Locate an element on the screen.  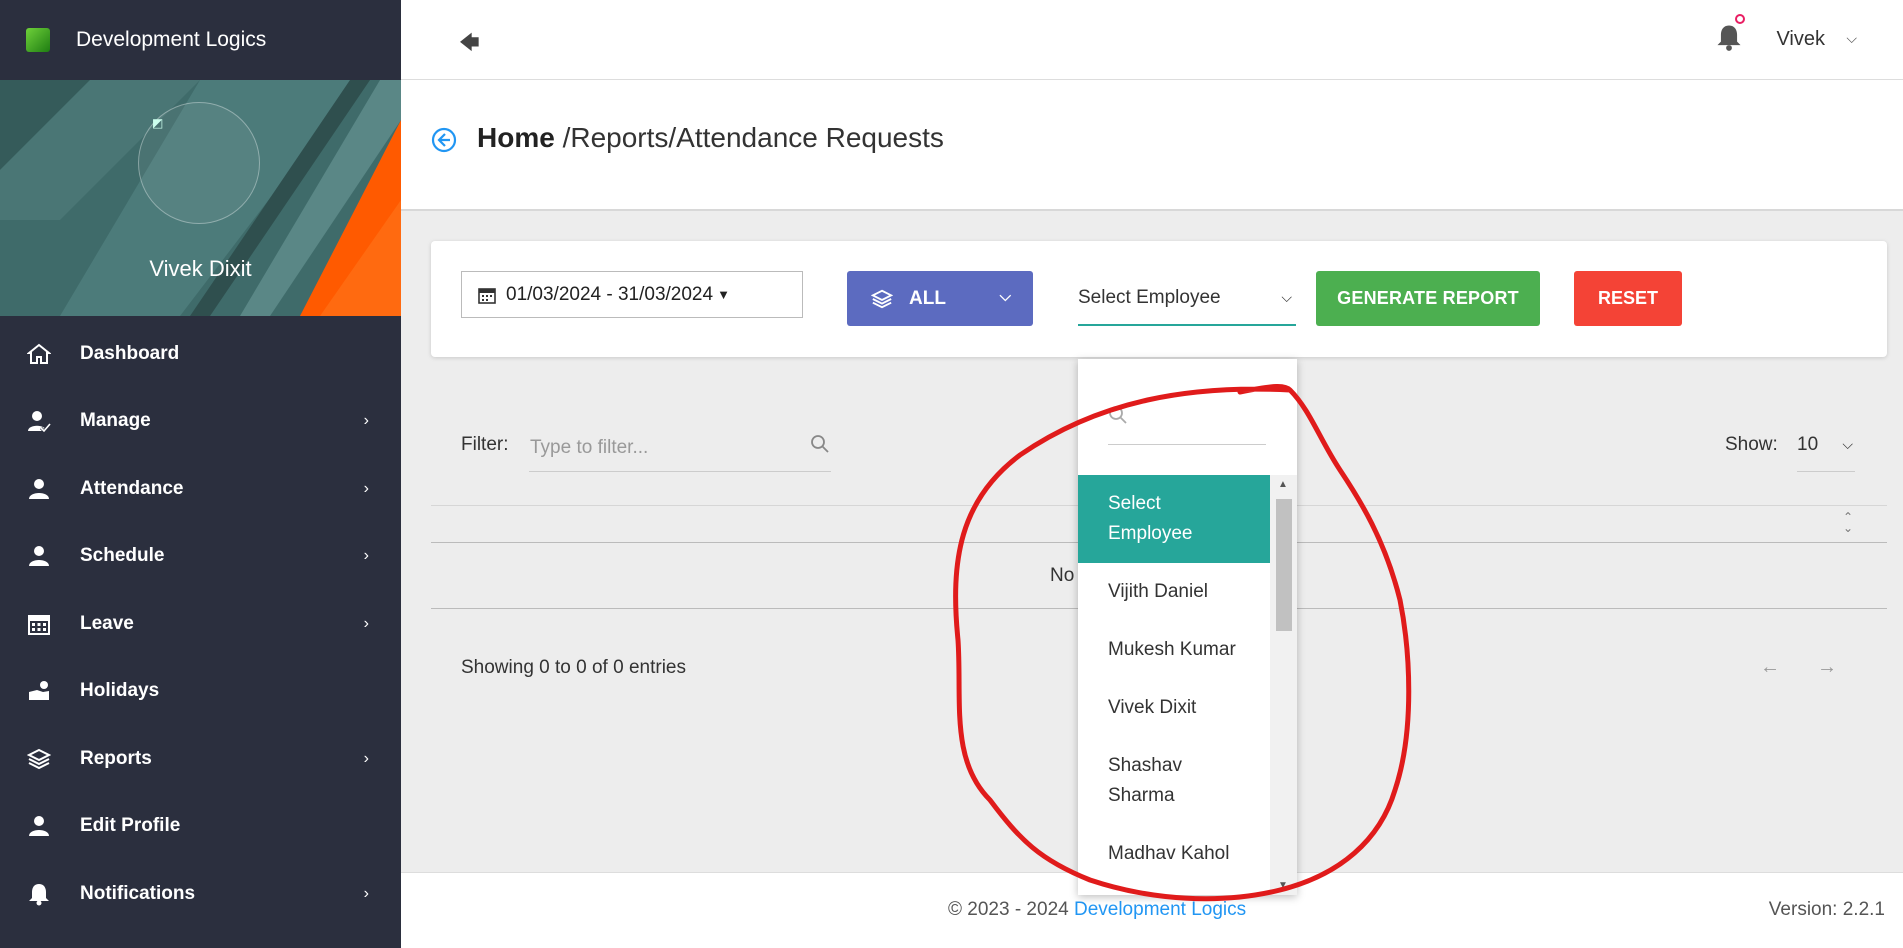
sidebar-item-manage: Manage › is located at coordinates (200, 422).